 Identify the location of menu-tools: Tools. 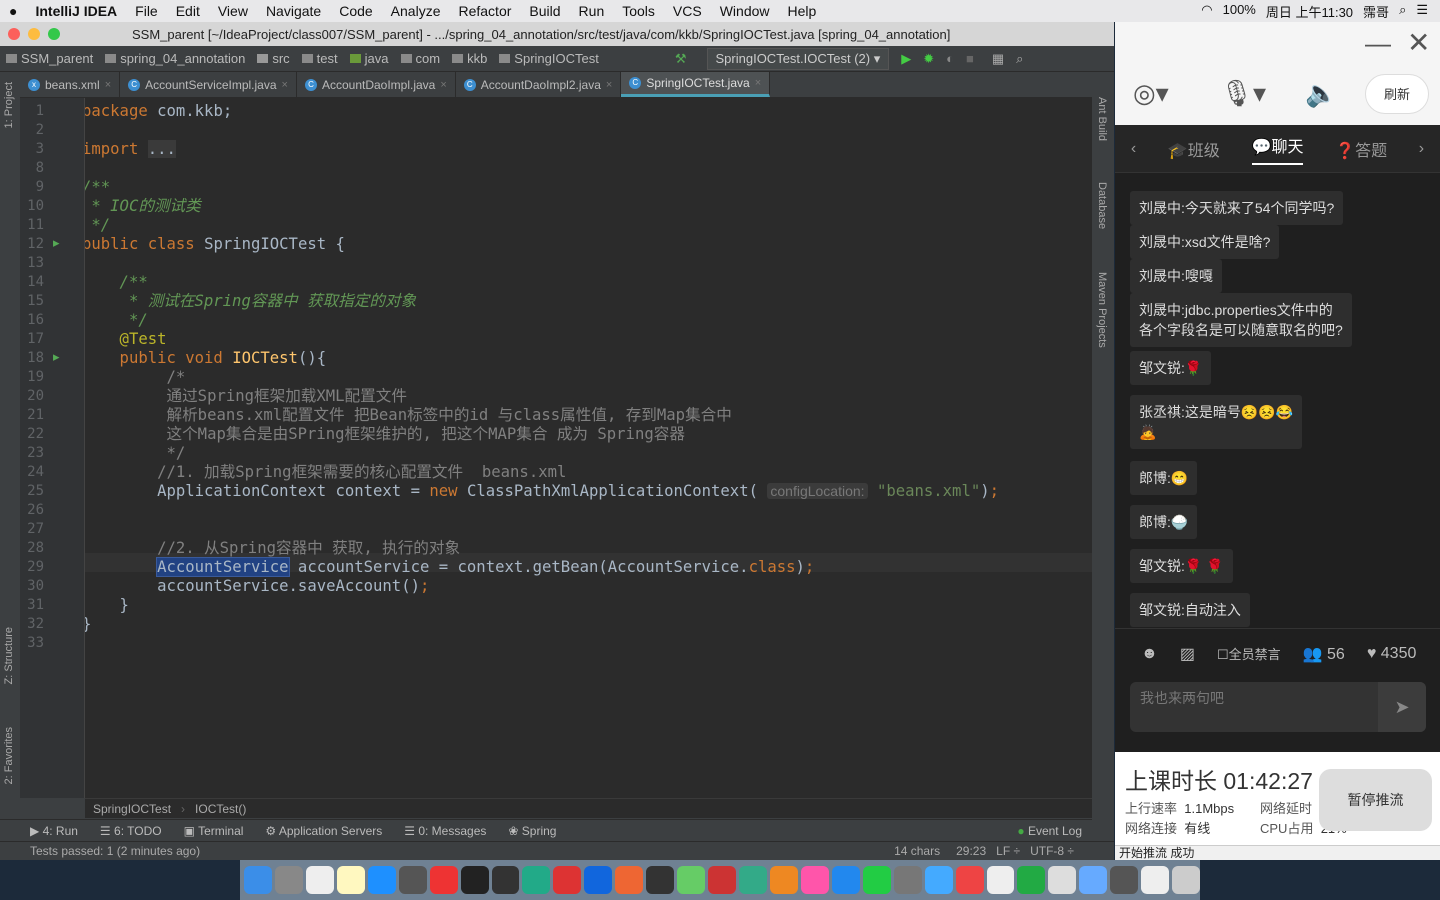
(638, 11).